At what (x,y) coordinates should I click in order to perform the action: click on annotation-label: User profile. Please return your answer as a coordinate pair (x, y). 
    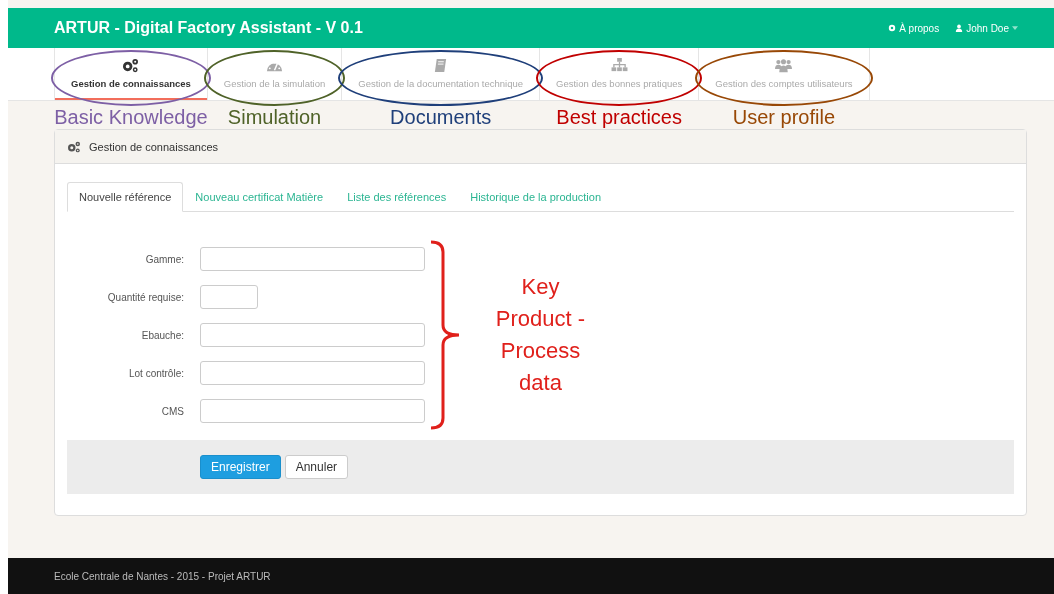
    Looking at the image, I should click on (784, 117).